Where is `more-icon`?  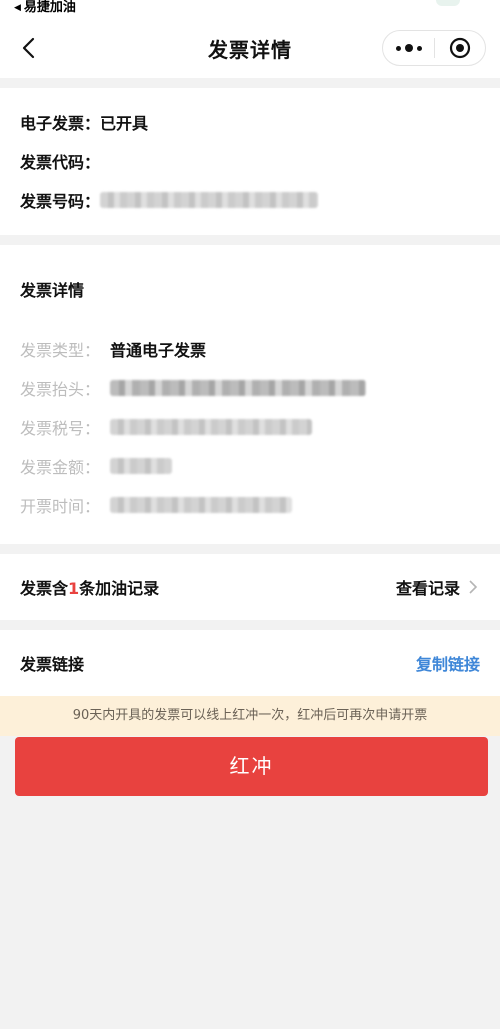
more-icon is located at coordinates (408, 48).